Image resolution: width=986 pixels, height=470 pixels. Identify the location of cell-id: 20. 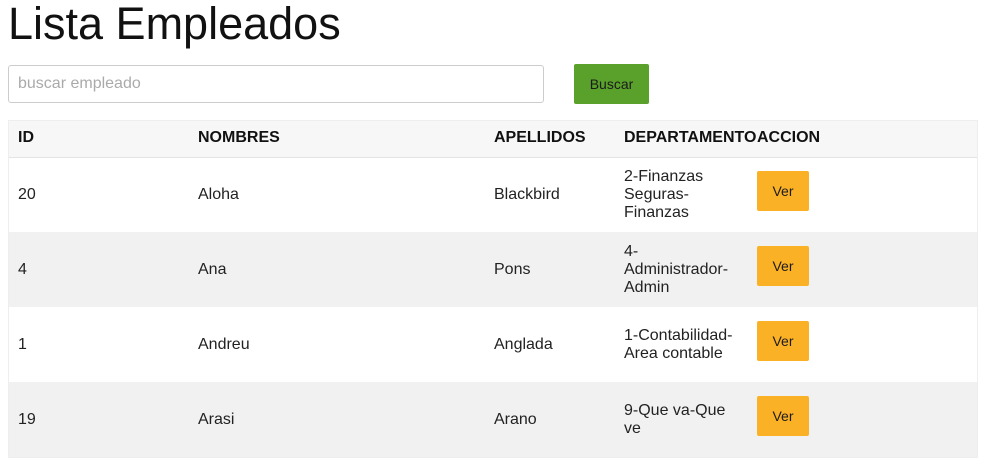
(27, 194).